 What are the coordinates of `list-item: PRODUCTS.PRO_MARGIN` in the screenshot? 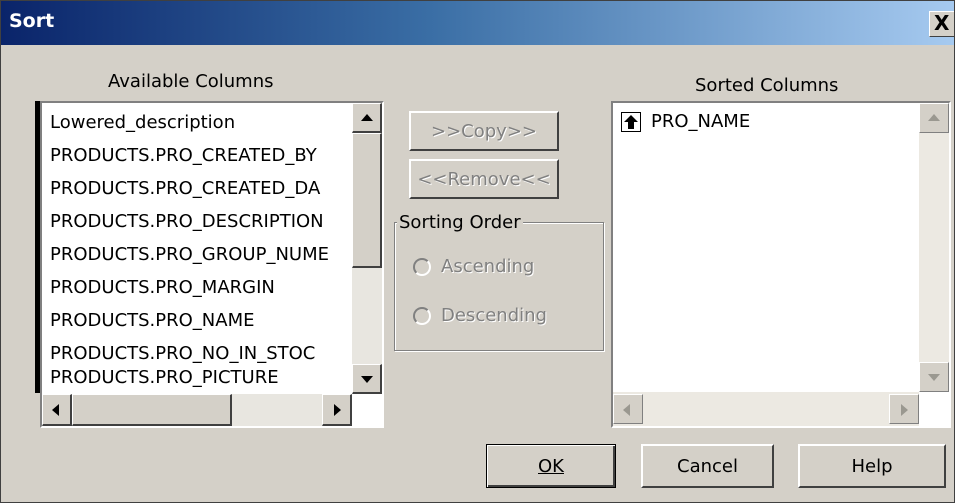 It's located at (162, 288).